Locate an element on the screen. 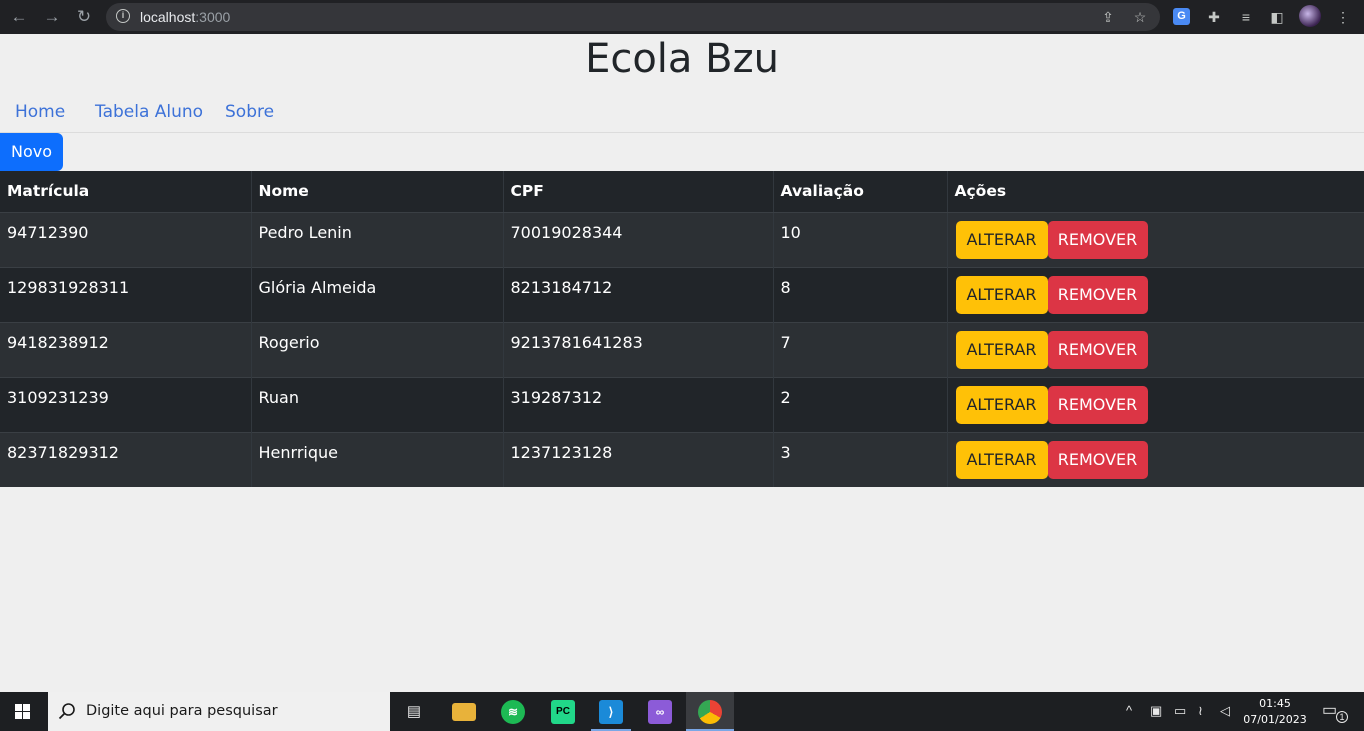  pycharm-icon: PC is located at coordinates (563, 712).